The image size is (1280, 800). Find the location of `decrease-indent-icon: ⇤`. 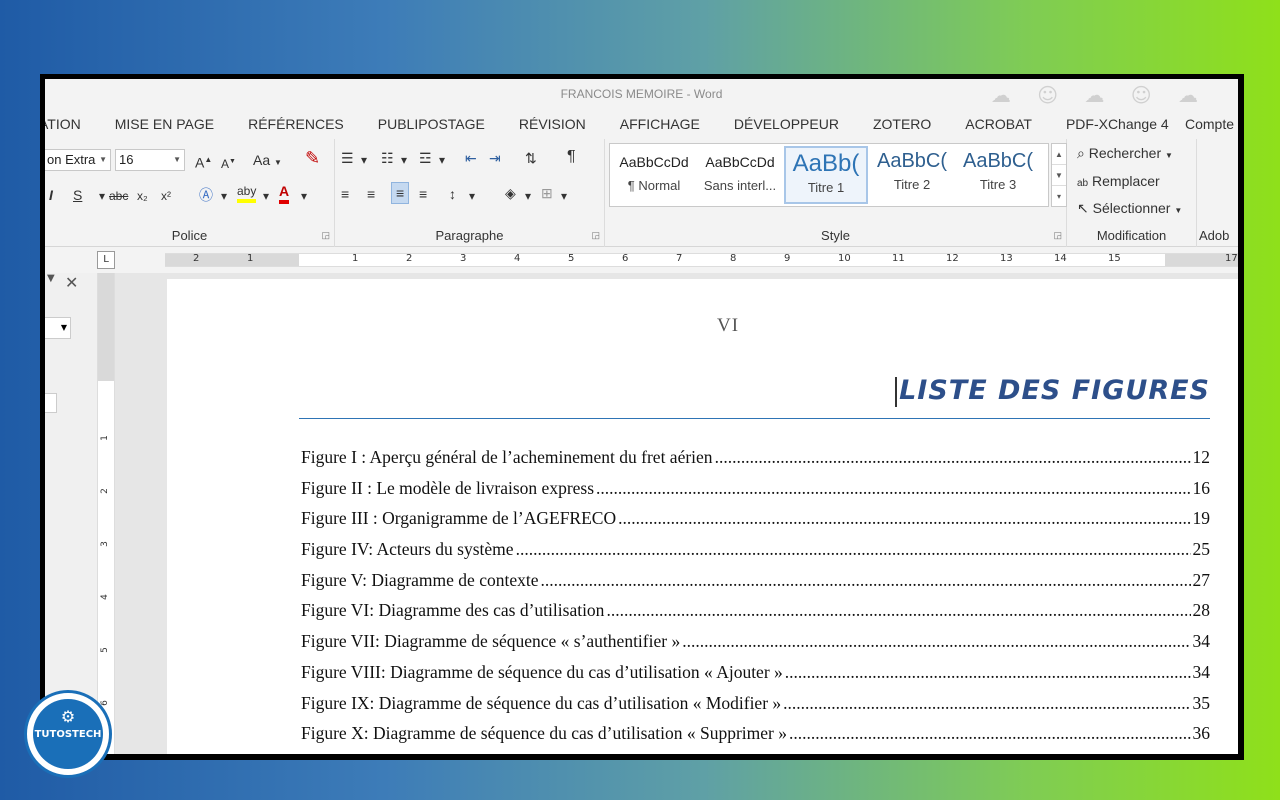

decrease-indent-icon: ⇤ is located at coordinates (471, 158).